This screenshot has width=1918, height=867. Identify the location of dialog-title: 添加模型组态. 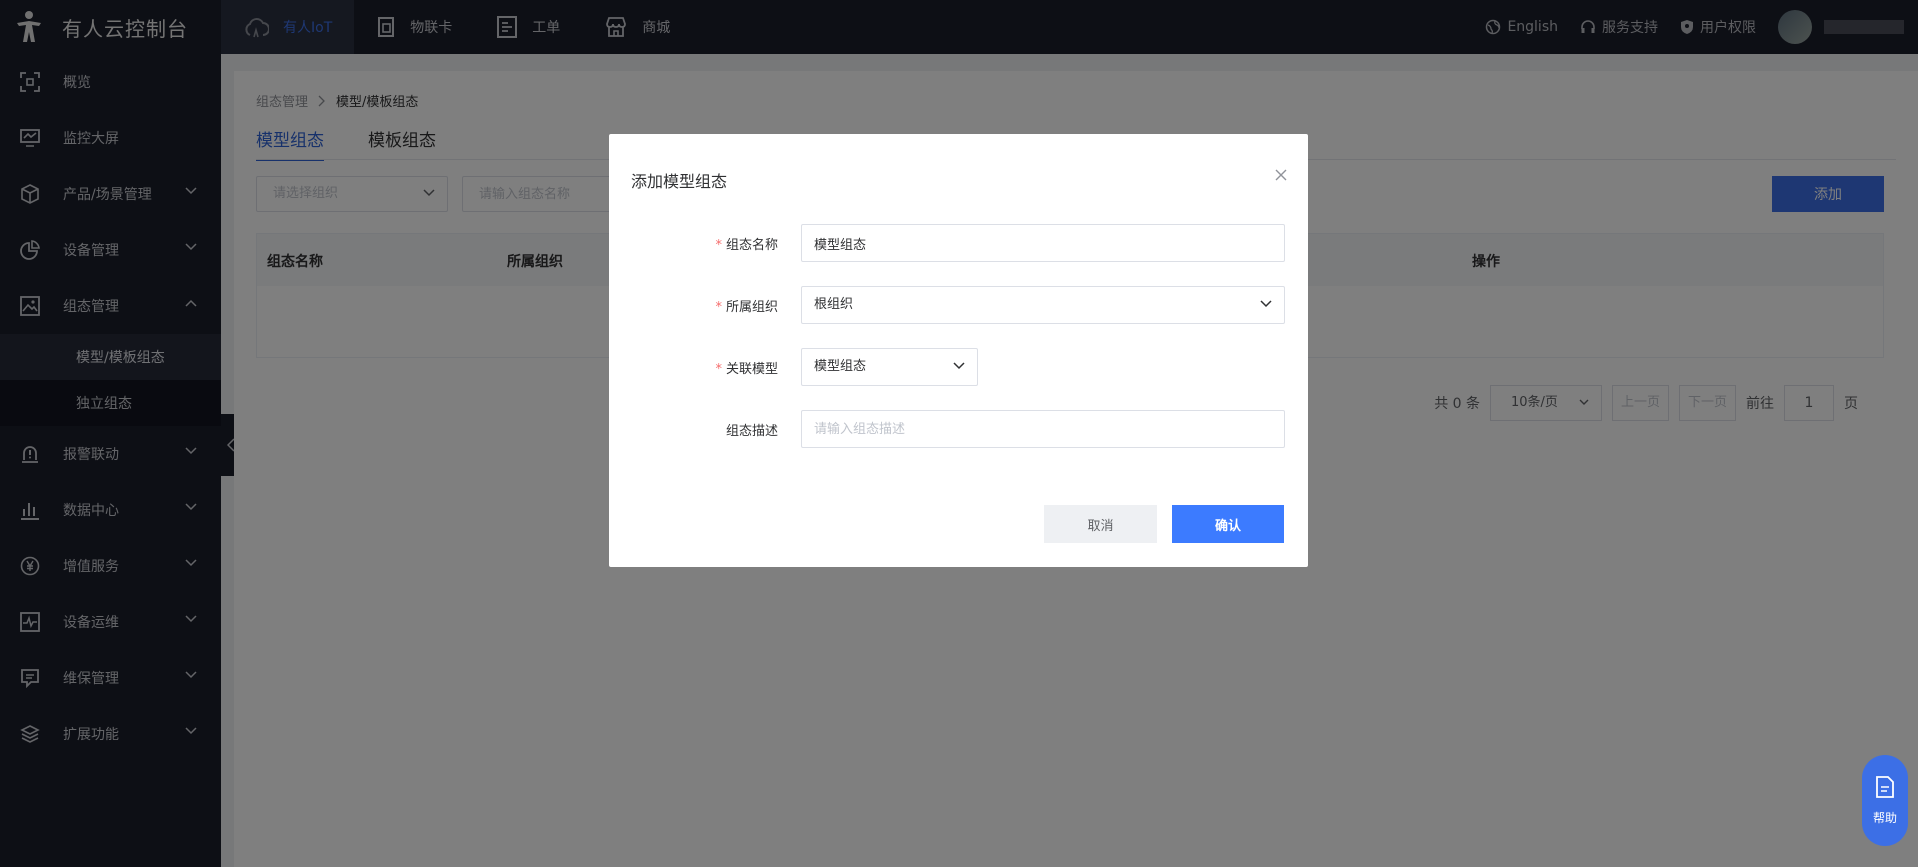
(679, 181).